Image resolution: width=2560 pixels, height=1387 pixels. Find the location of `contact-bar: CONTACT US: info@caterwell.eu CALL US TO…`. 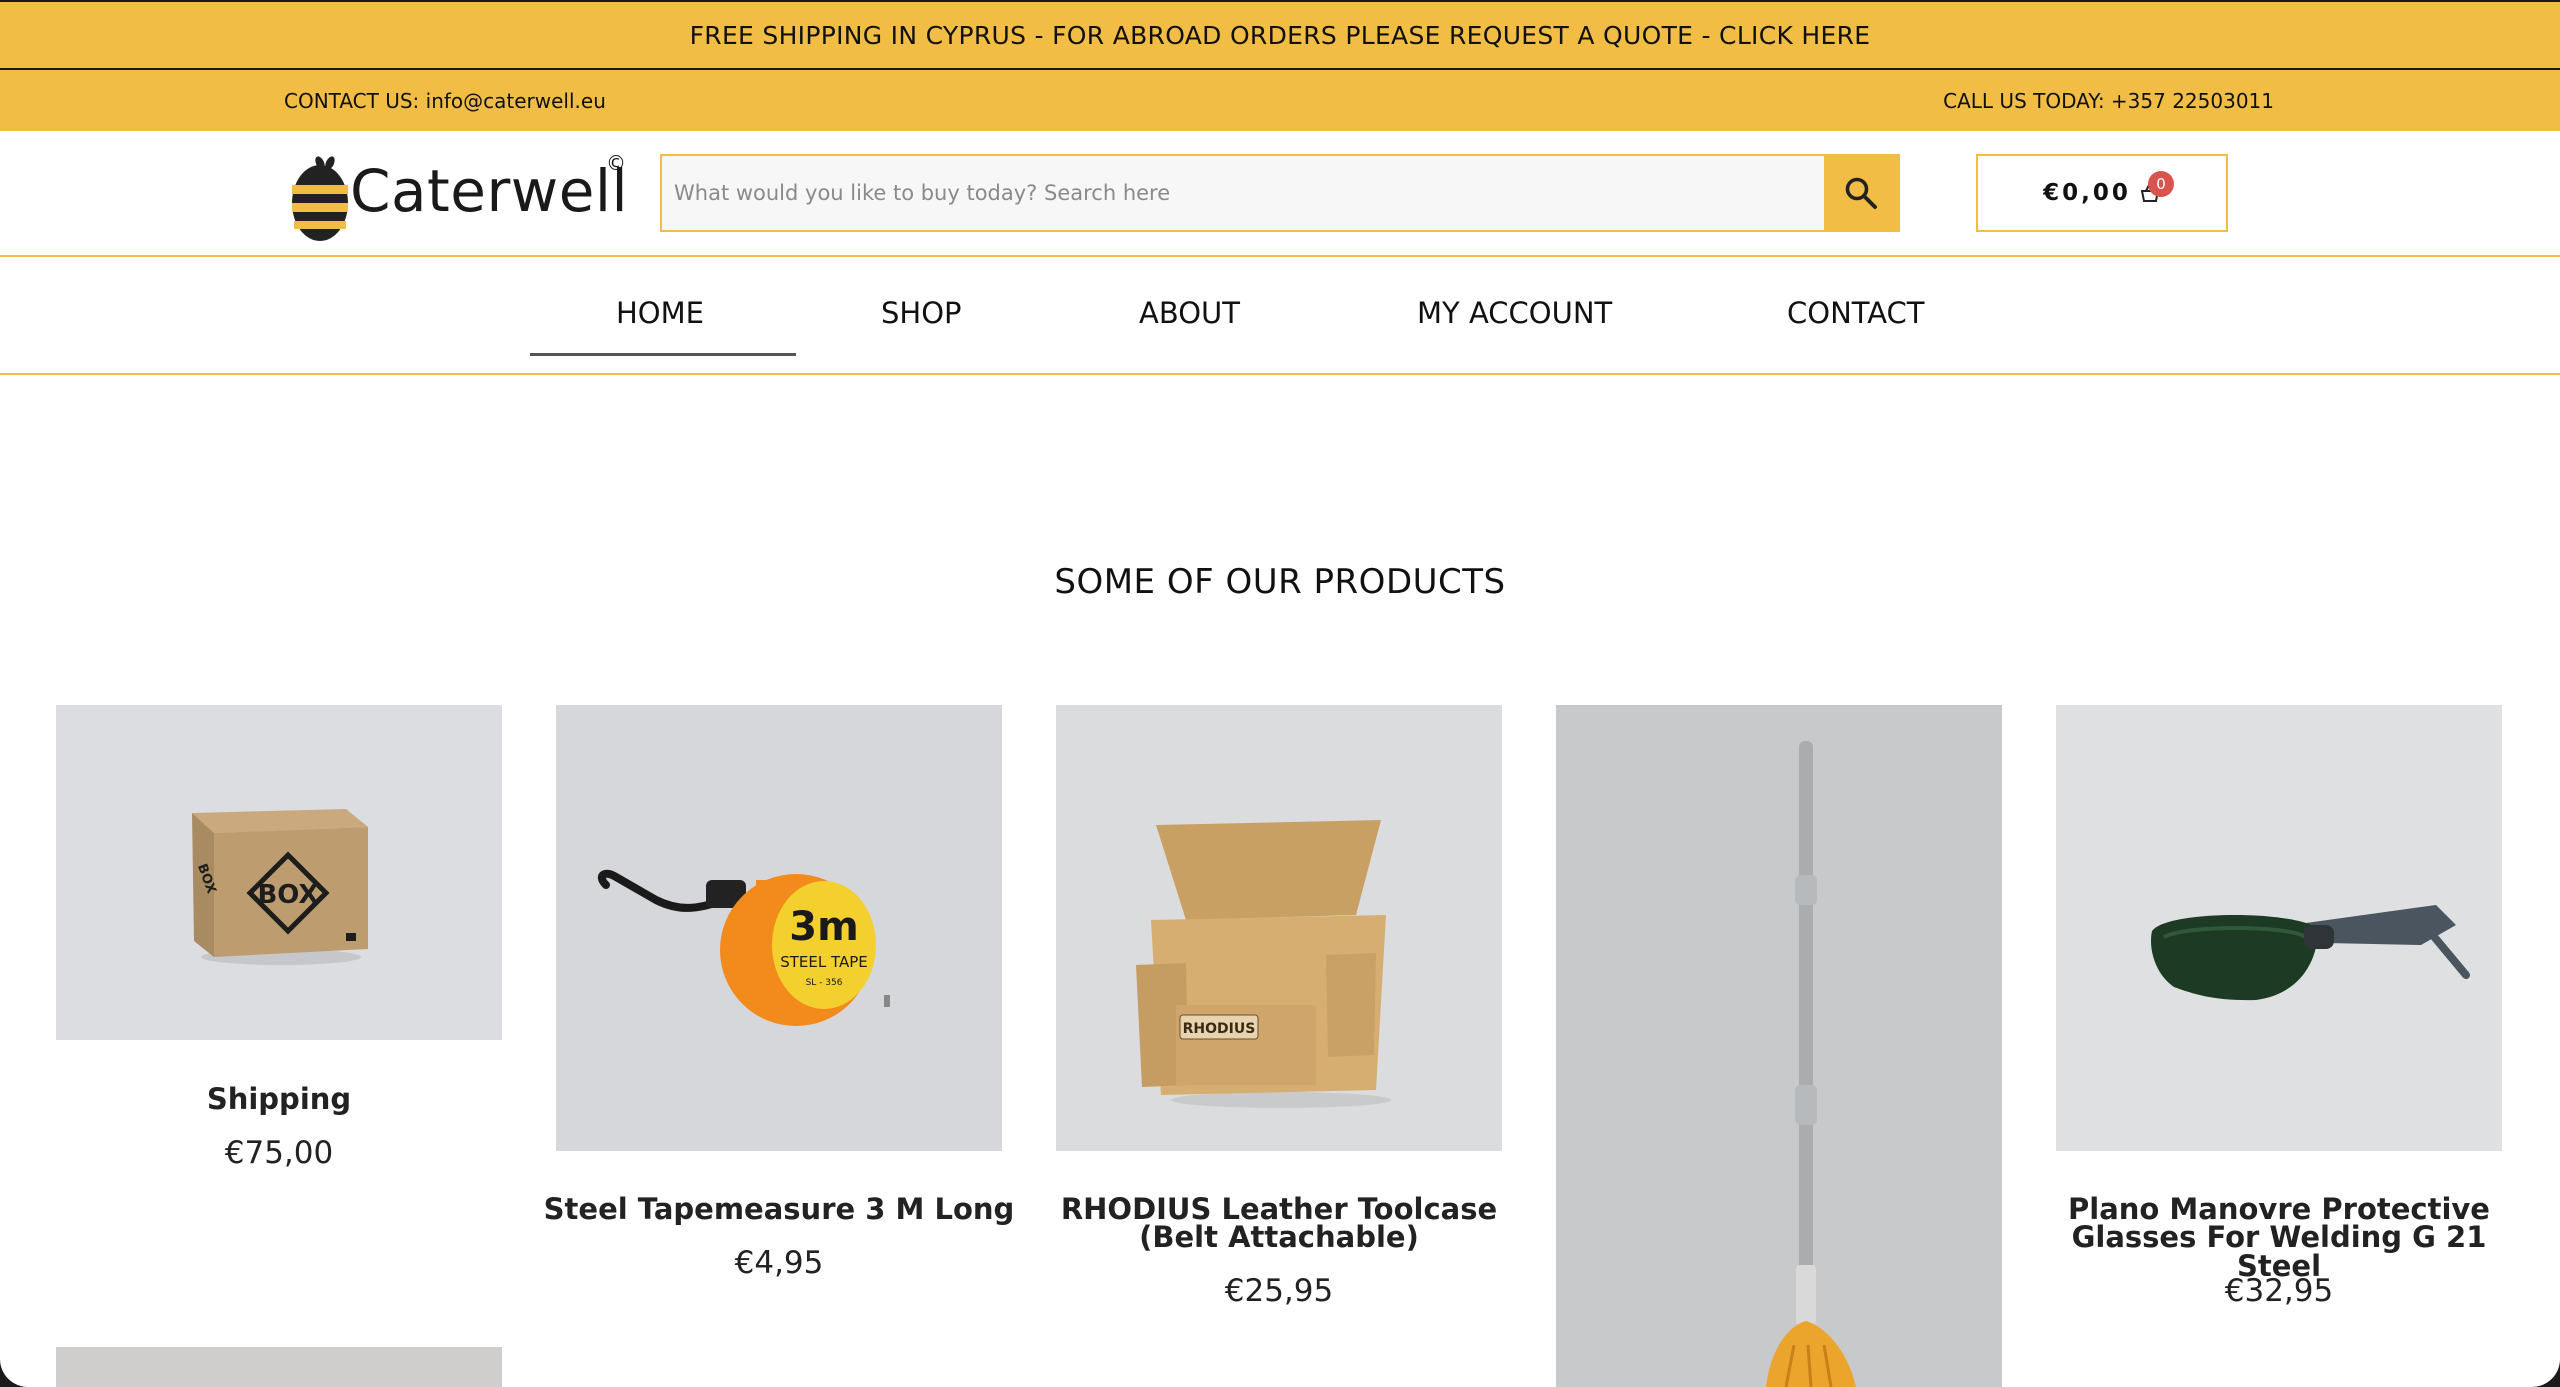

contact-bar: CONTACT US: info@caterwell.eu CALL US TO… is located at coordinates (1280, 100).